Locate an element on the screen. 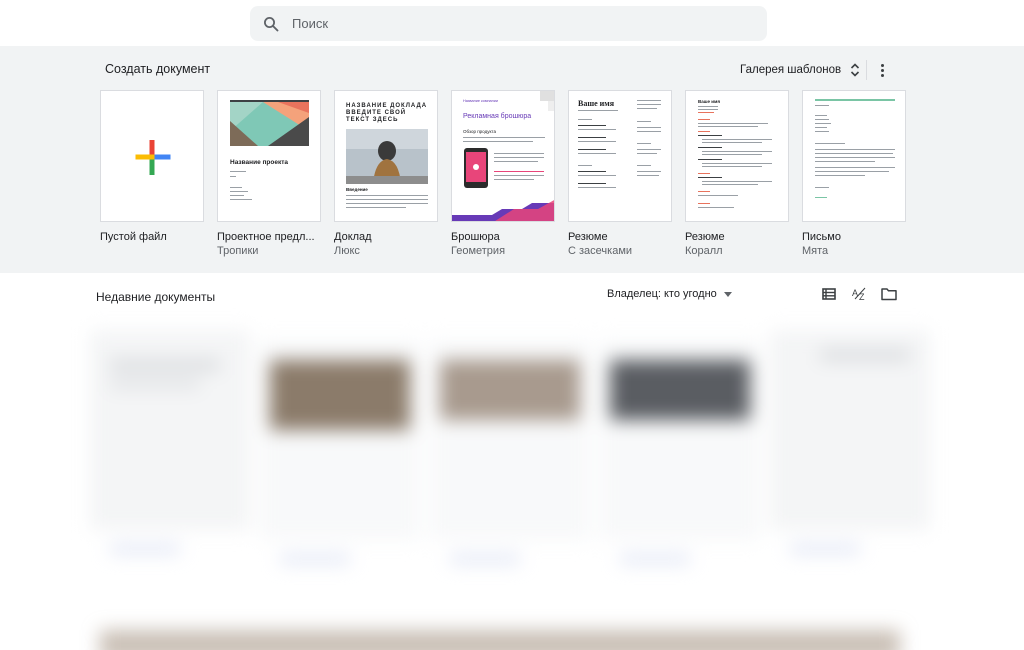 Image resolution: width=1024 pixels, height=650 pixels. template-name: Письмо is located at coordinates (821, 237).